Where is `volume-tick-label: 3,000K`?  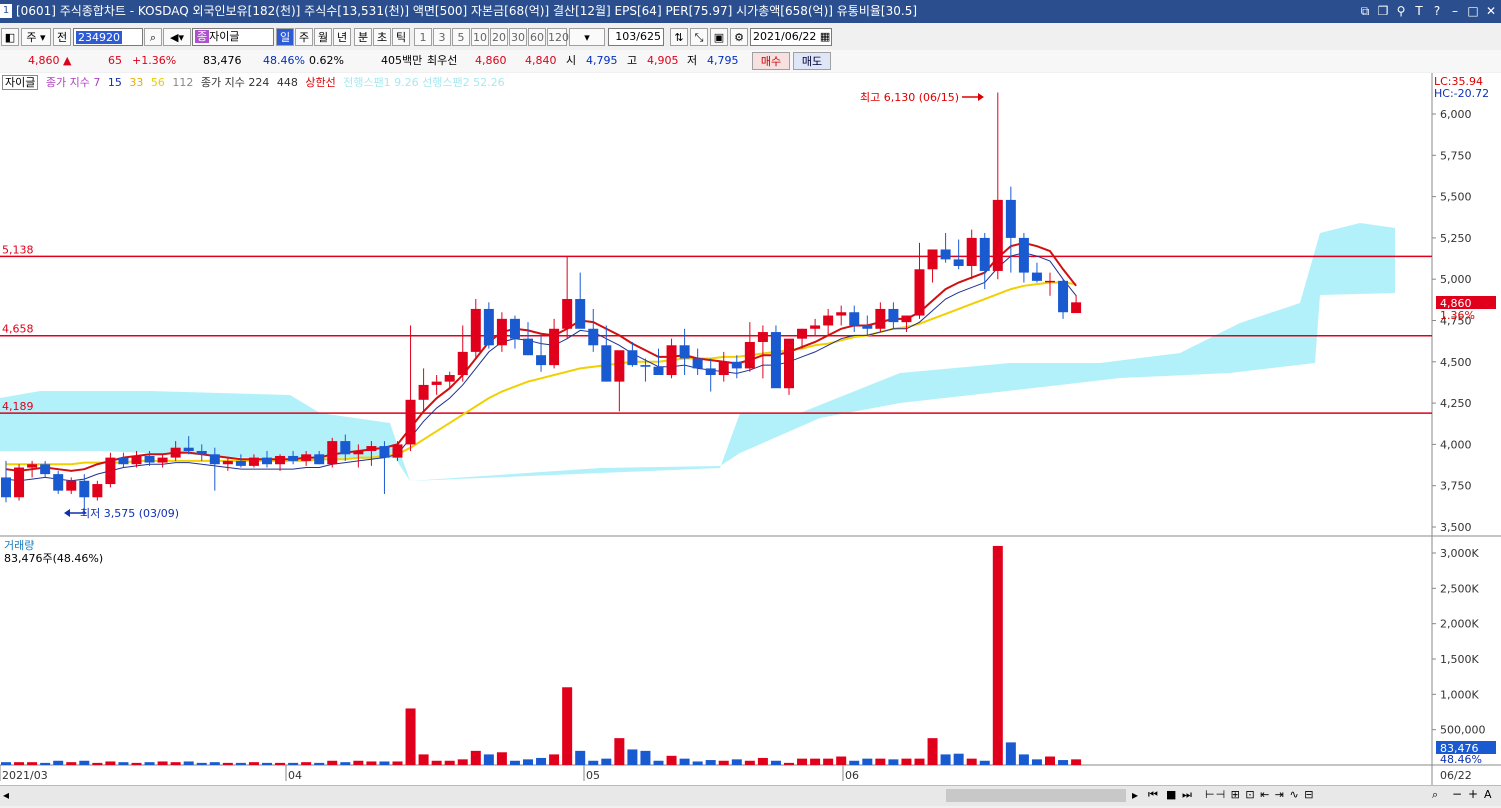
volume-tick-label: 3,000K is located at coordinates (1459, 553).